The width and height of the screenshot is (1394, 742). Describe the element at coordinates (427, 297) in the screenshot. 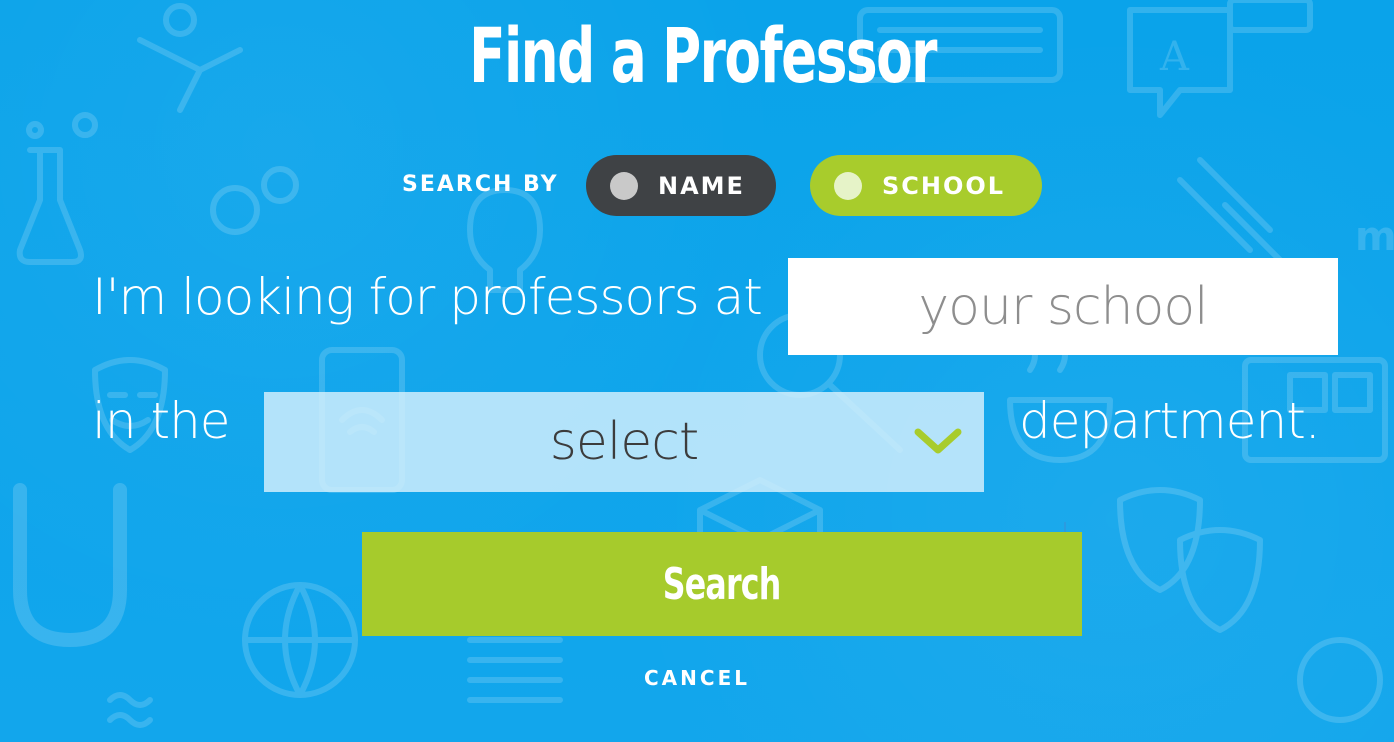

I see `sentence-part-1: I'm looking for professors at` at that location.